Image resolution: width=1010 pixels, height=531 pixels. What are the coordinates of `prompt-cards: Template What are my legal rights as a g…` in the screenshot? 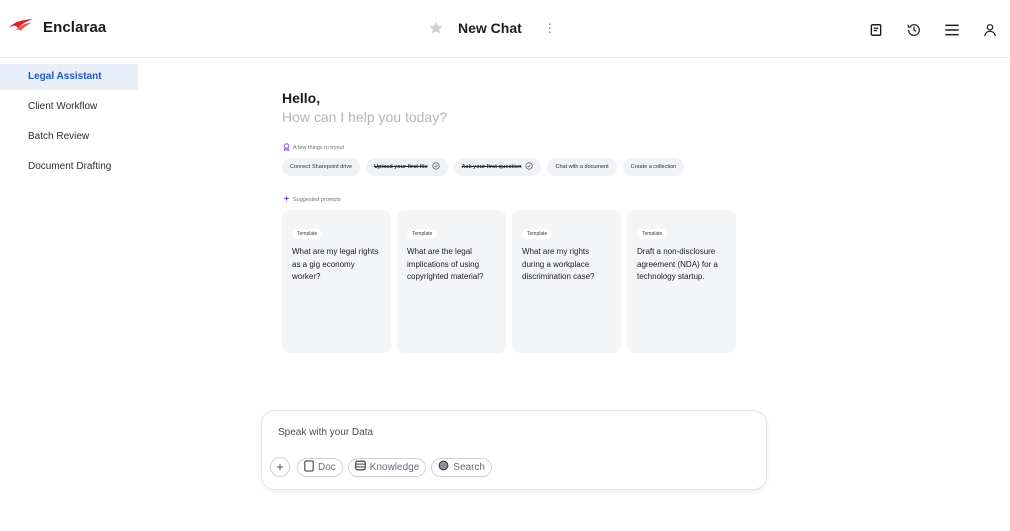 It's located at (509, 281).